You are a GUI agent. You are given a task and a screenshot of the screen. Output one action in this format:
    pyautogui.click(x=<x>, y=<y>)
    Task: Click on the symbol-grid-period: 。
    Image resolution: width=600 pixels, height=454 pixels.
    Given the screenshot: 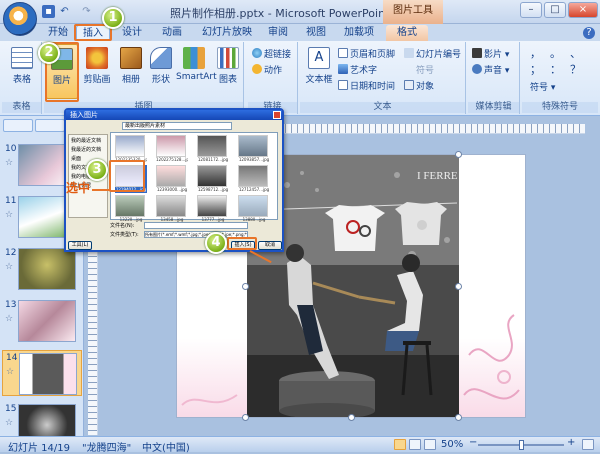 What is the action you would take?
    pyautogui.click(x=555, y=54)
    